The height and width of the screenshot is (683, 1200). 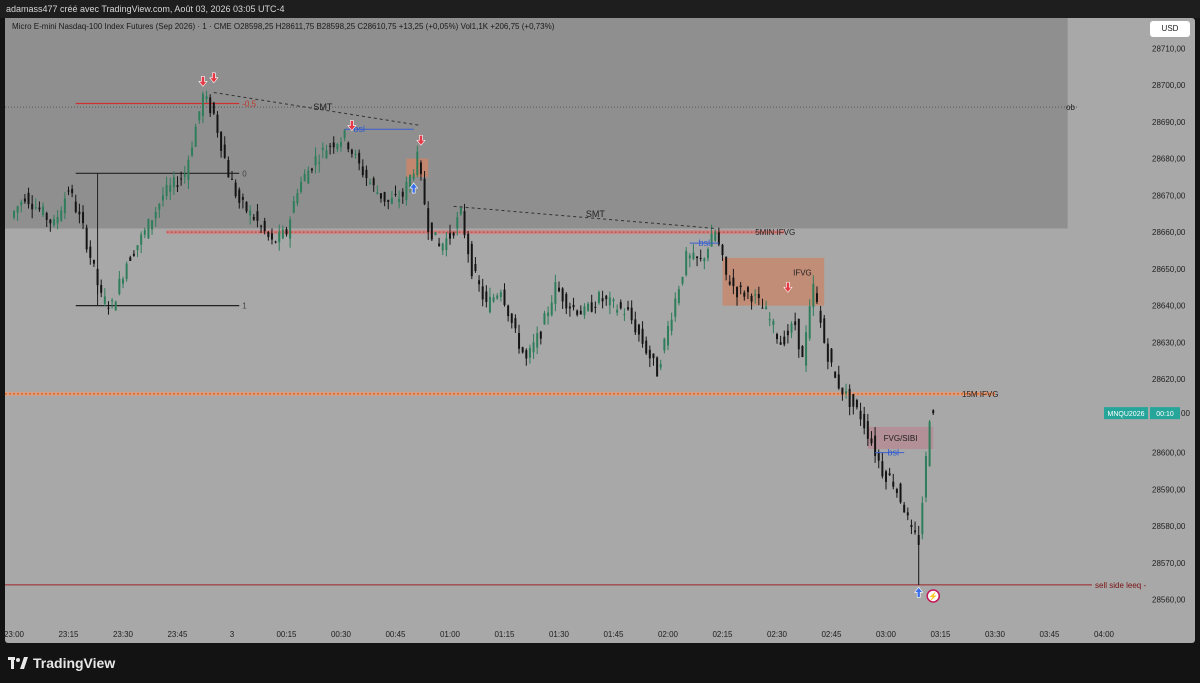 What do you see at coordinates (600, 663) in the screenshot?
I see `footer` at bounding box center [600, 663].